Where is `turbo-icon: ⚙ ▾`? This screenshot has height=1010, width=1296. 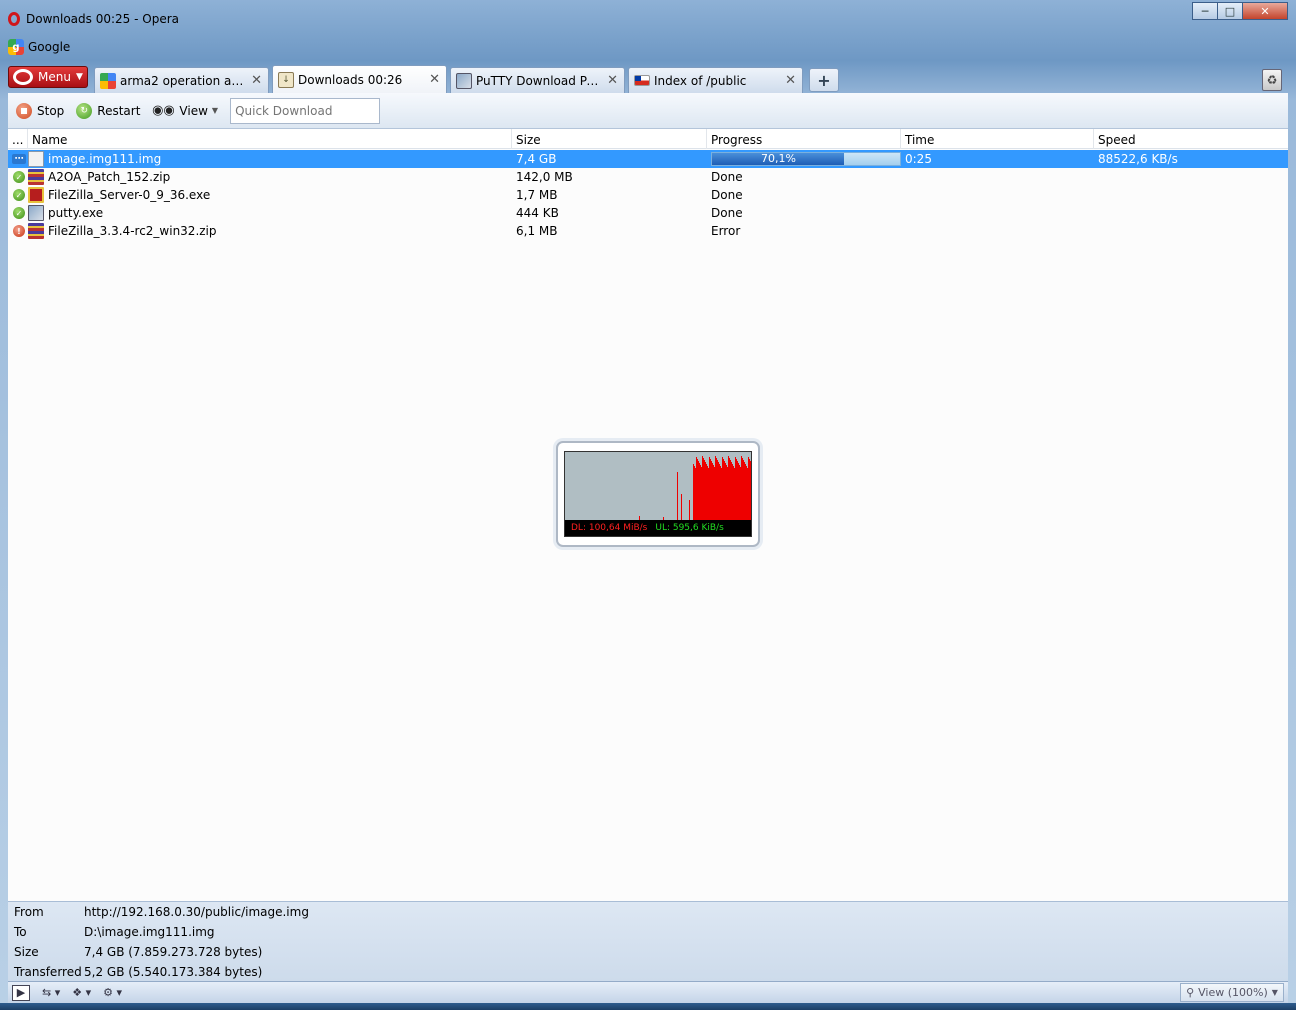 turbo-icon: ⚙ ▾ is located at coordinates (112, 993).